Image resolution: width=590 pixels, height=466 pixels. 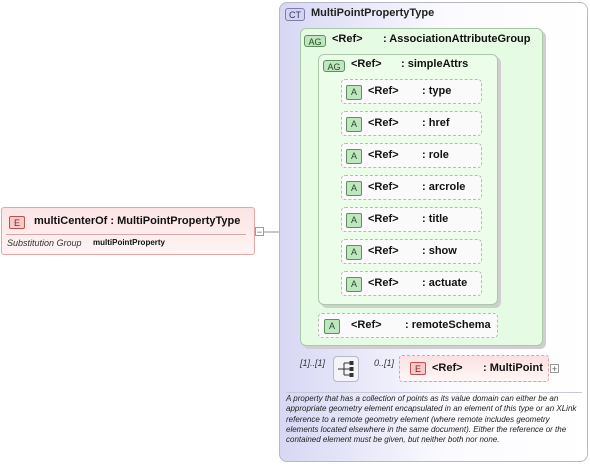 I want to click on element-name: multiCenterOf : MultiPointPropertyType, so click(x=137, y=221).